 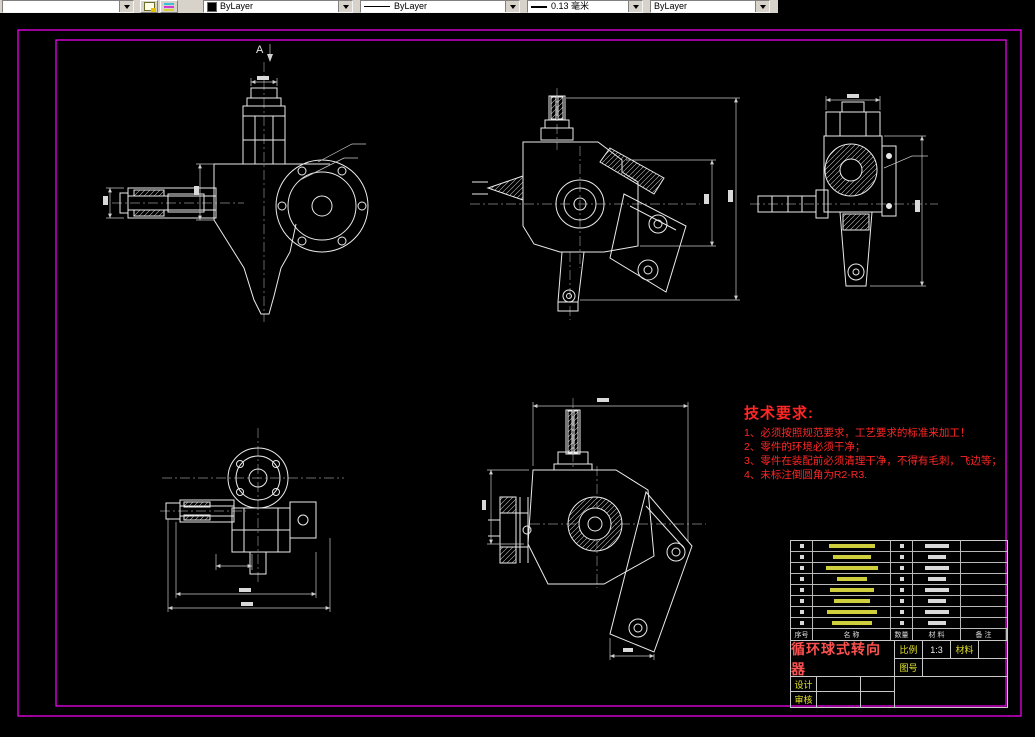 I want to click on parts-list-header: 序号 名 称 数量 材 料 备 注, so click(x=899, y=635).